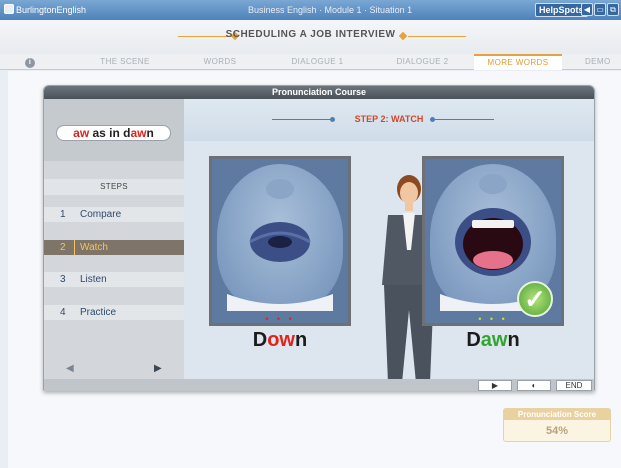 Image resolution: width=621 pixels, height=468 pixels. I want to click on step-title: STEP 2: WATCH, so click(389, 119).